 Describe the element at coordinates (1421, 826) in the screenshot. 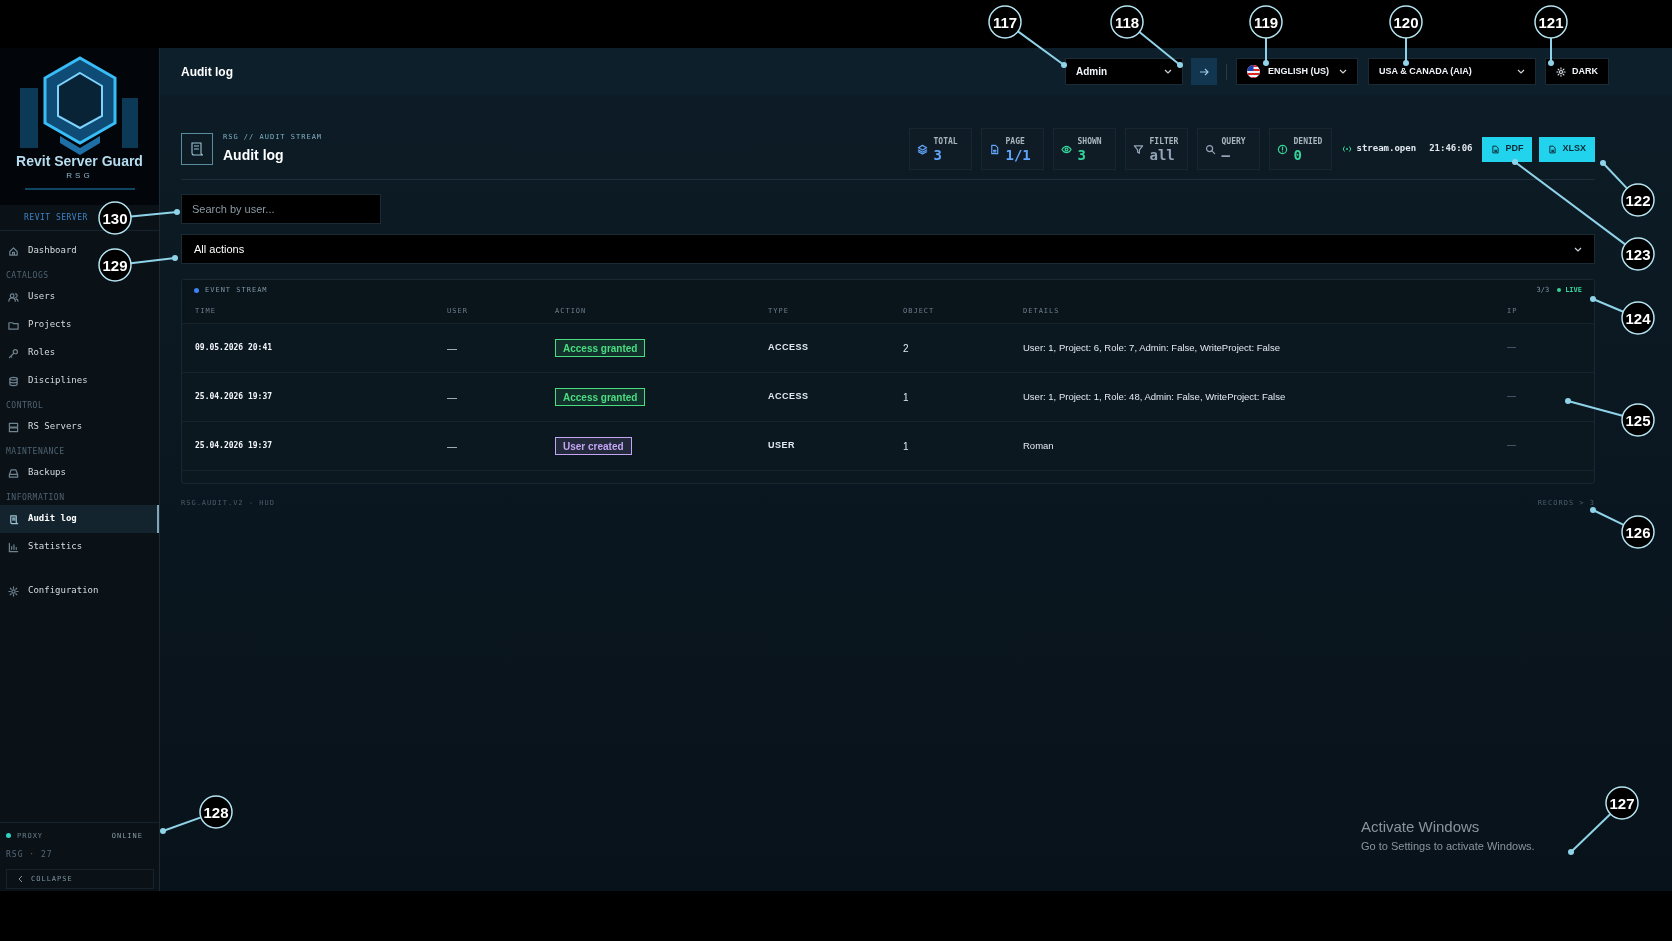

I see `activation-title: Activate Windows` at that location.